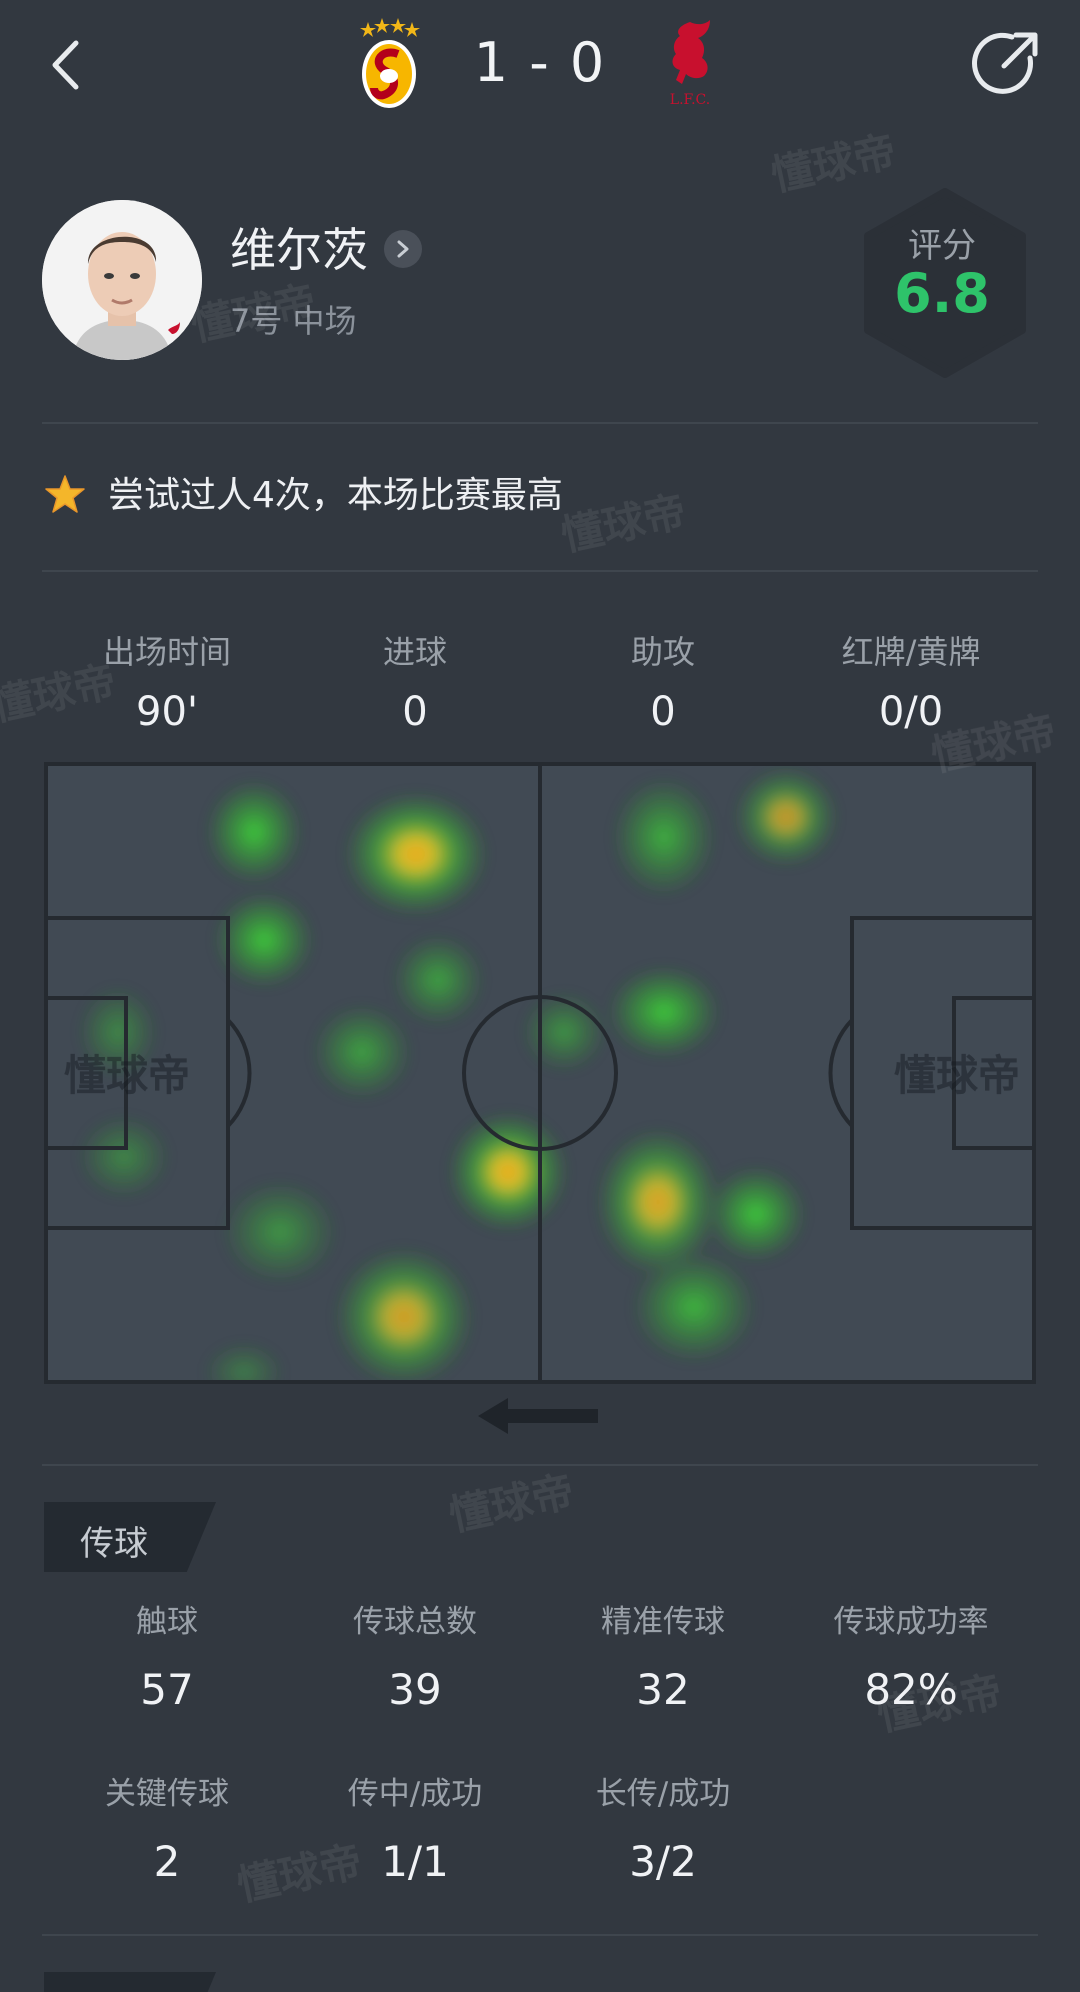 The width and height of the screenshot is (1080, 1992). Describe the element at coordinates (911, 712) in the screenshot. I see `stat-value: 0/0` at that location.